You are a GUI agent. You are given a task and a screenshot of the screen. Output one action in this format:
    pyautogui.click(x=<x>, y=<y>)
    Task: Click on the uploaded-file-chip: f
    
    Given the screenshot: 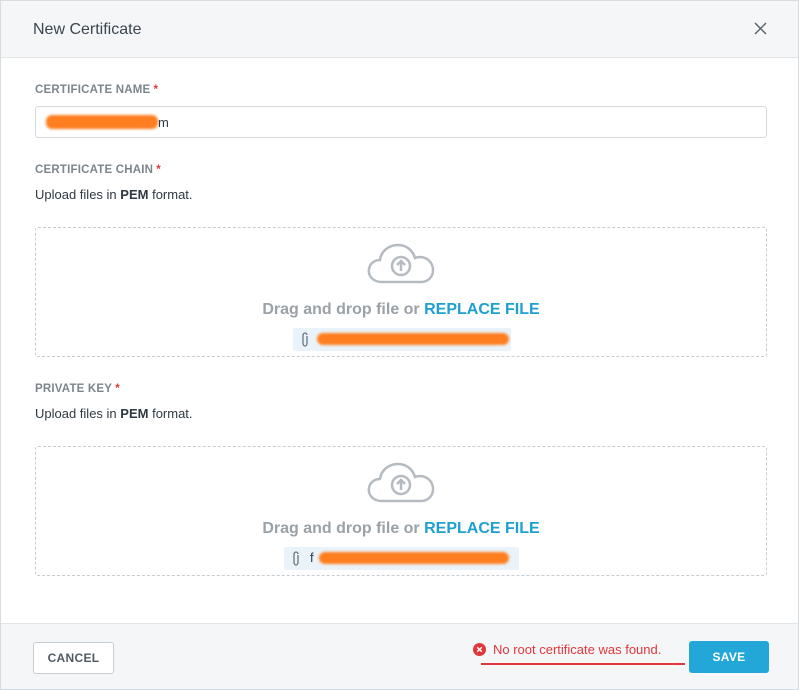 What is the action you would take?
    pyautogui.click(x=401, y=558)
    